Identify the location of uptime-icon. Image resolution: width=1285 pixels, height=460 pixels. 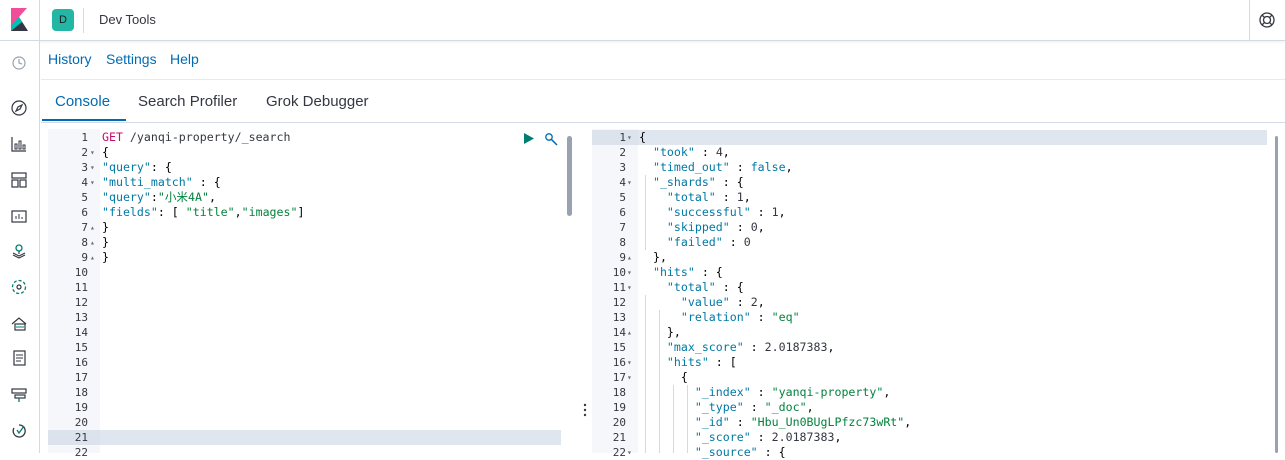
(19, 431).